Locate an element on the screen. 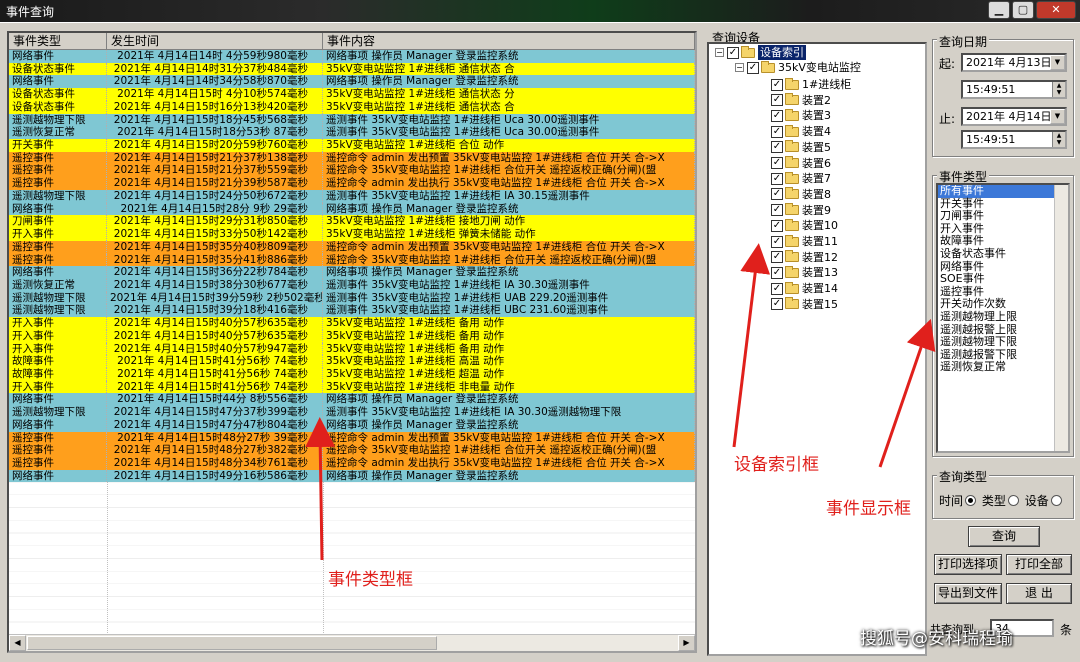  tree-device-item: ✓ 装置14 is located at coordinates (804, 288).